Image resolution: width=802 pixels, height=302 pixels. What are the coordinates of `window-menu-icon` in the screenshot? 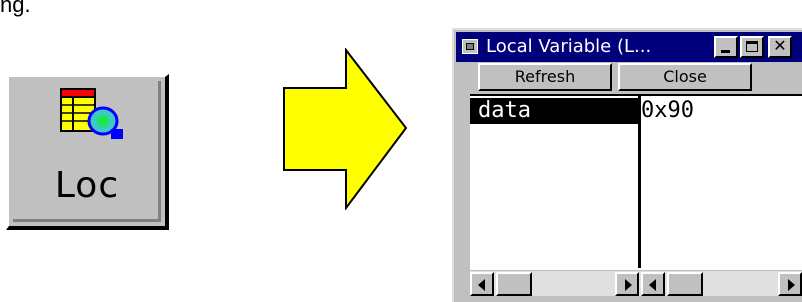 It's located at (470, 46).